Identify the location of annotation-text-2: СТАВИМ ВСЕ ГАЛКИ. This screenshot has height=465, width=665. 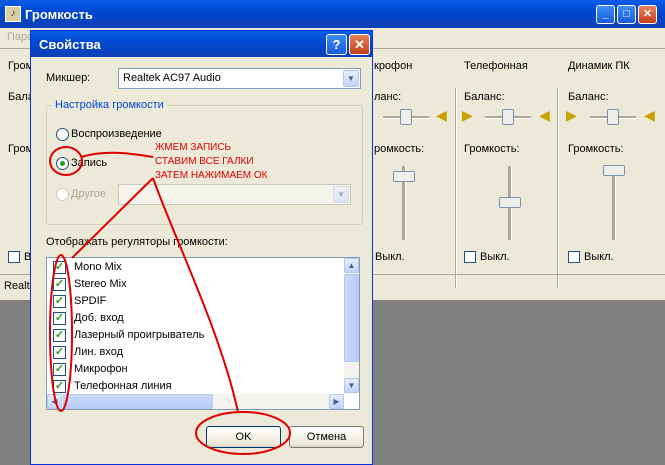
(204, 161).